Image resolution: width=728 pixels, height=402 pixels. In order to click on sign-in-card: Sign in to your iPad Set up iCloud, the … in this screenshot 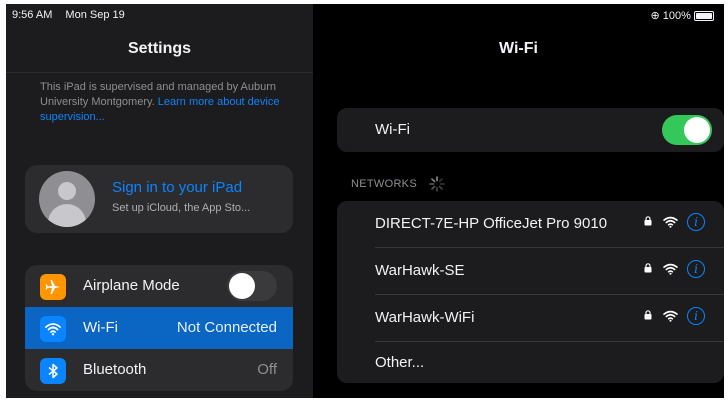, I will do `click(159, 199)`.